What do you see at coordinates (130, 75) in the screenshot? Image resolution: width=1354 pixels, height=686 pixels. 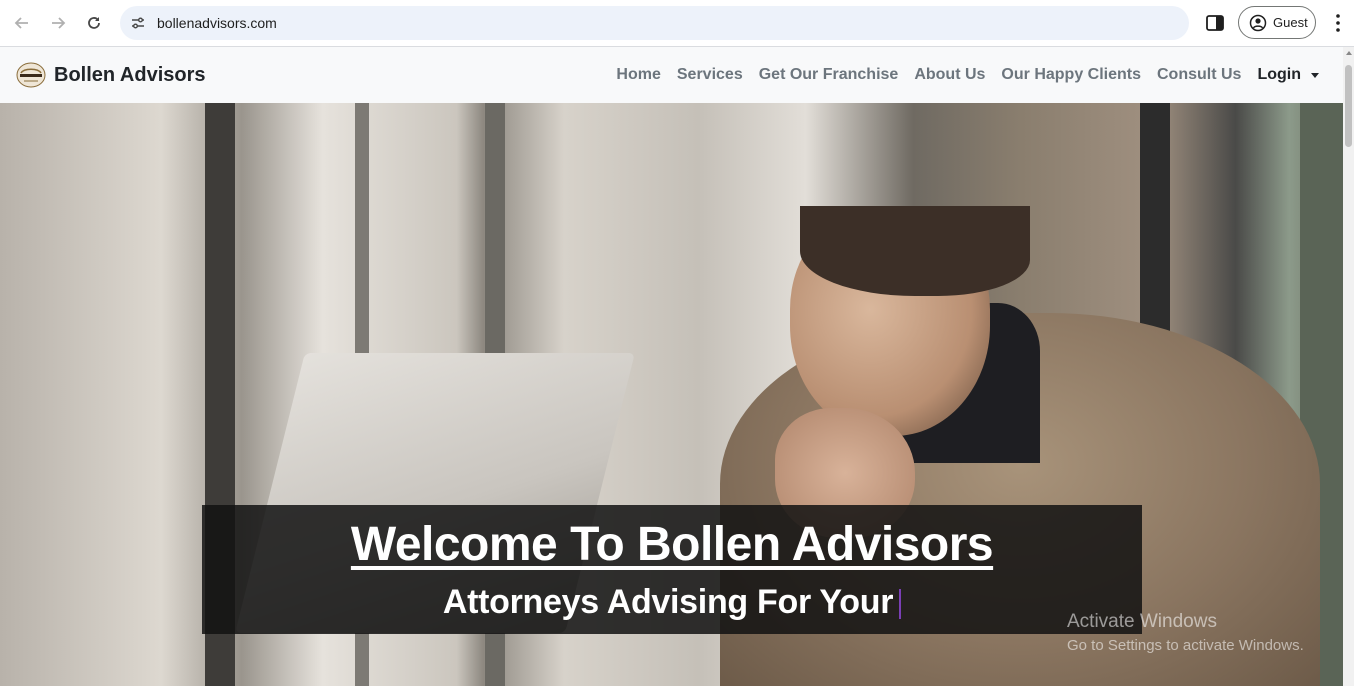 I see `brand-name: Bollen Advisors` at bounding box center [130, 75].